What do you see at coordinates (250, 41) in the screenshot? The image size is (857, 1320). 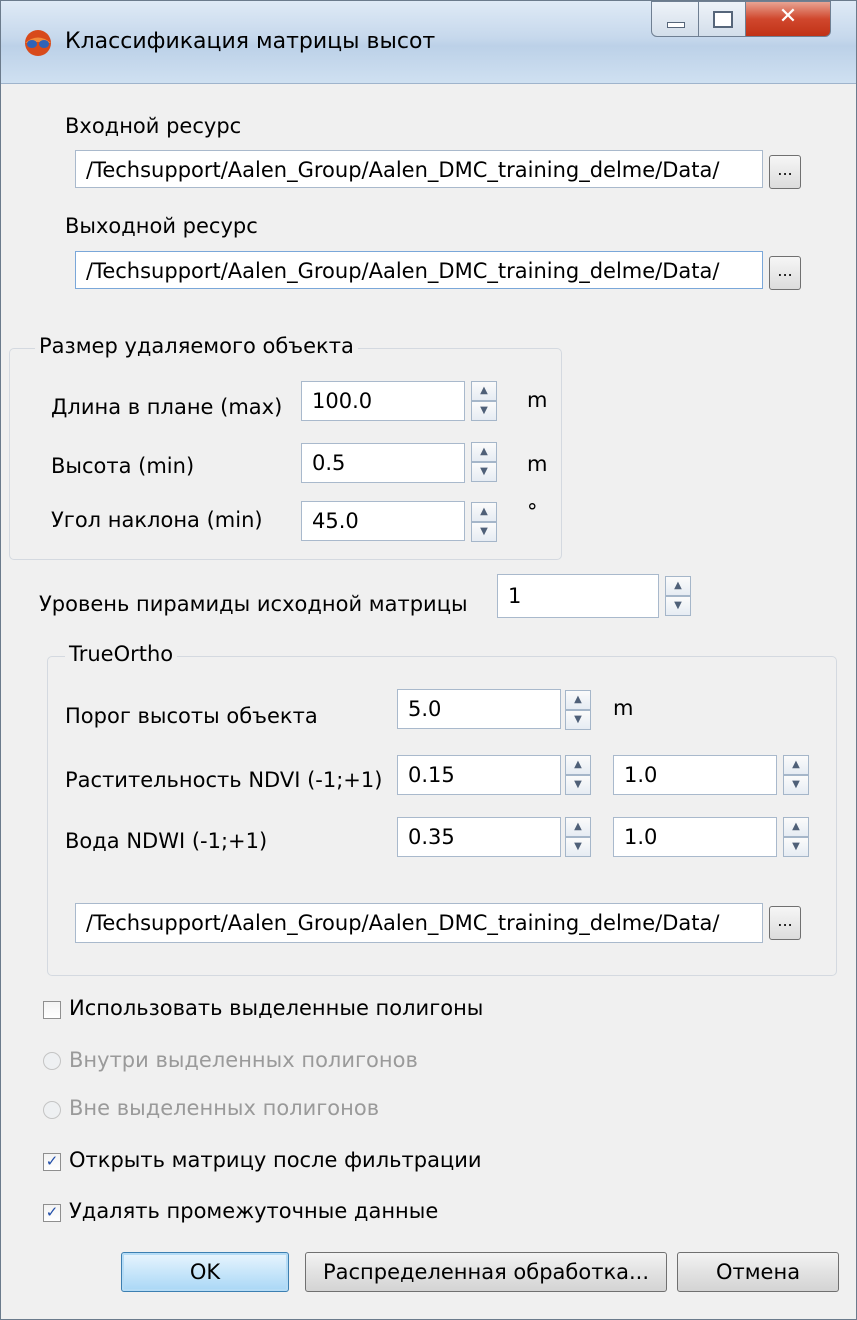 I see `window-title: Классификация матрицы высот` at bounding box center [250, 41].